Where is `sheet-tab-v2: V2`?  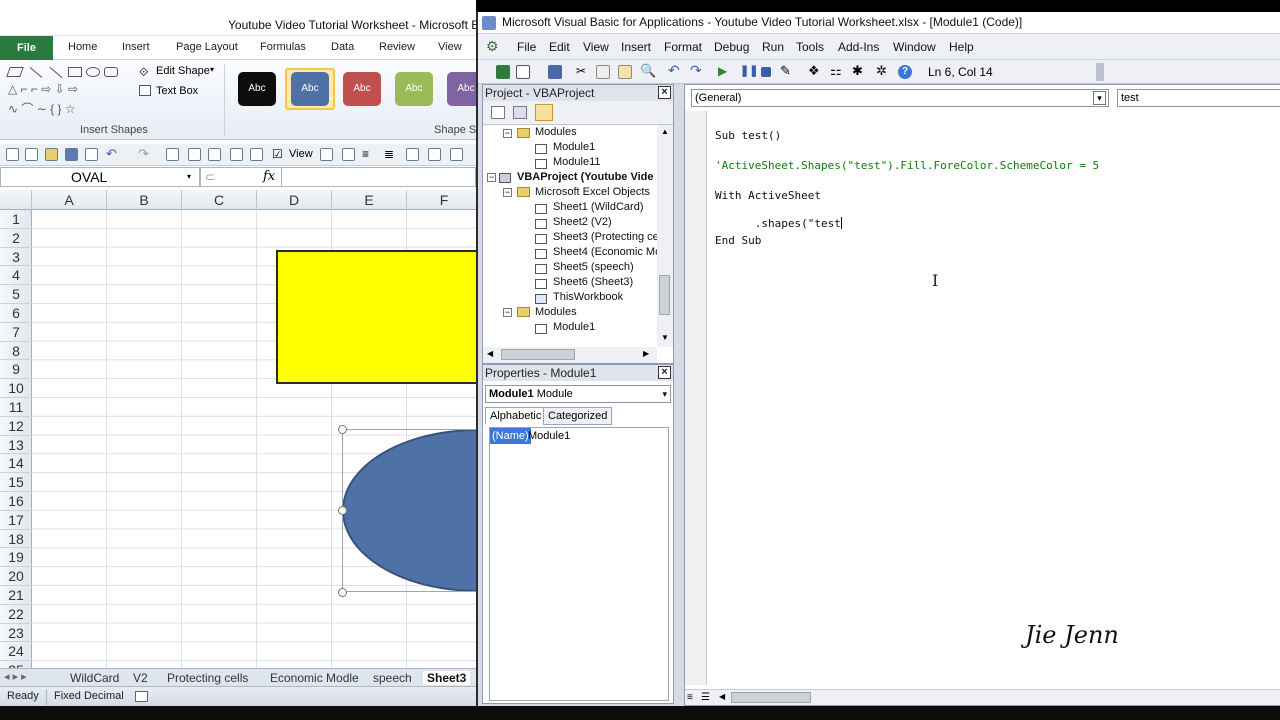 sheet-tab-v2: V2 is located at coordinates (140, 678).